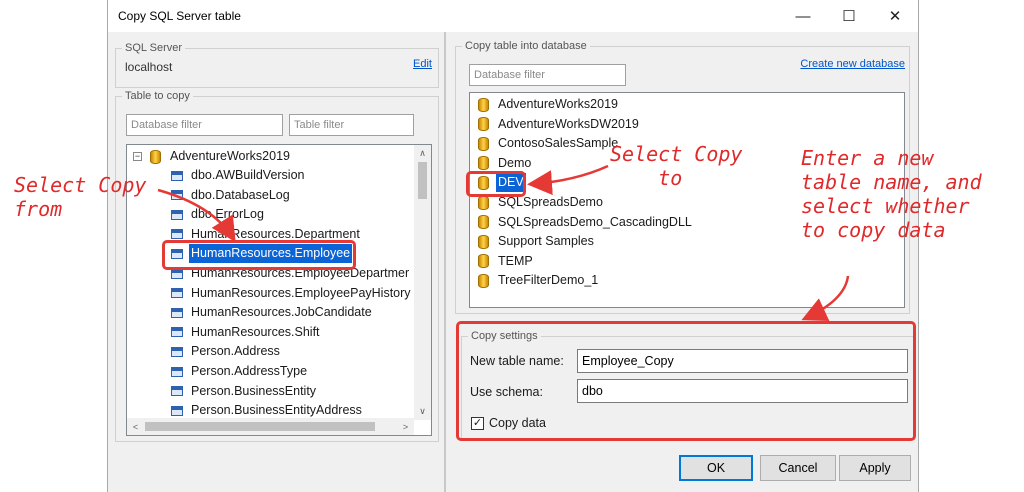  What do you see at coordinates (568, 180) in the screenshot?
I see `arrow-copy-to` at bounding box center [568, 180].